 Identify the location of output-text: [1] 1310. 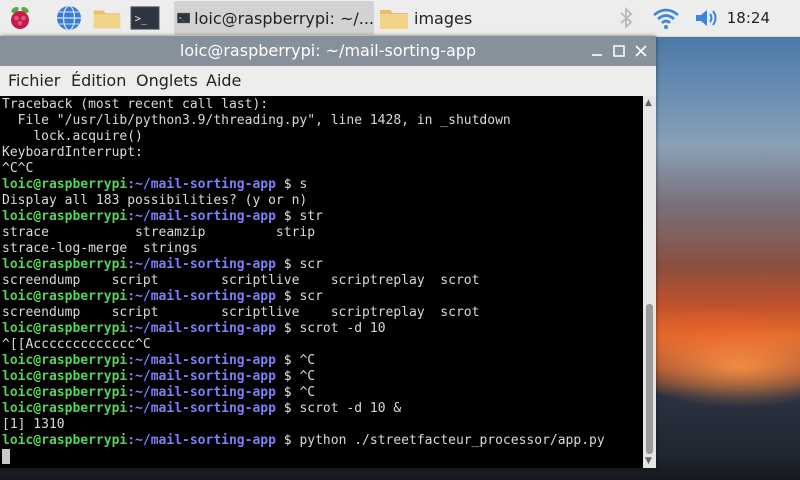
(33, 424).